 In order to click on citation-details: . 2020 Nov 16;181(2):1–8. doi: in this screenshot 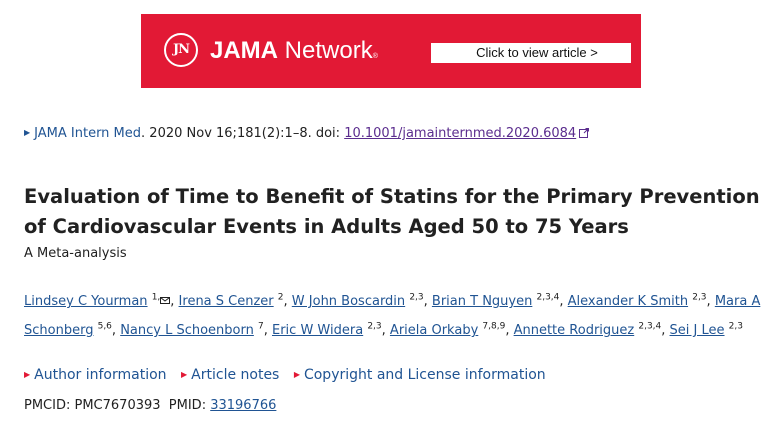, I will do `click(243, 133)`.